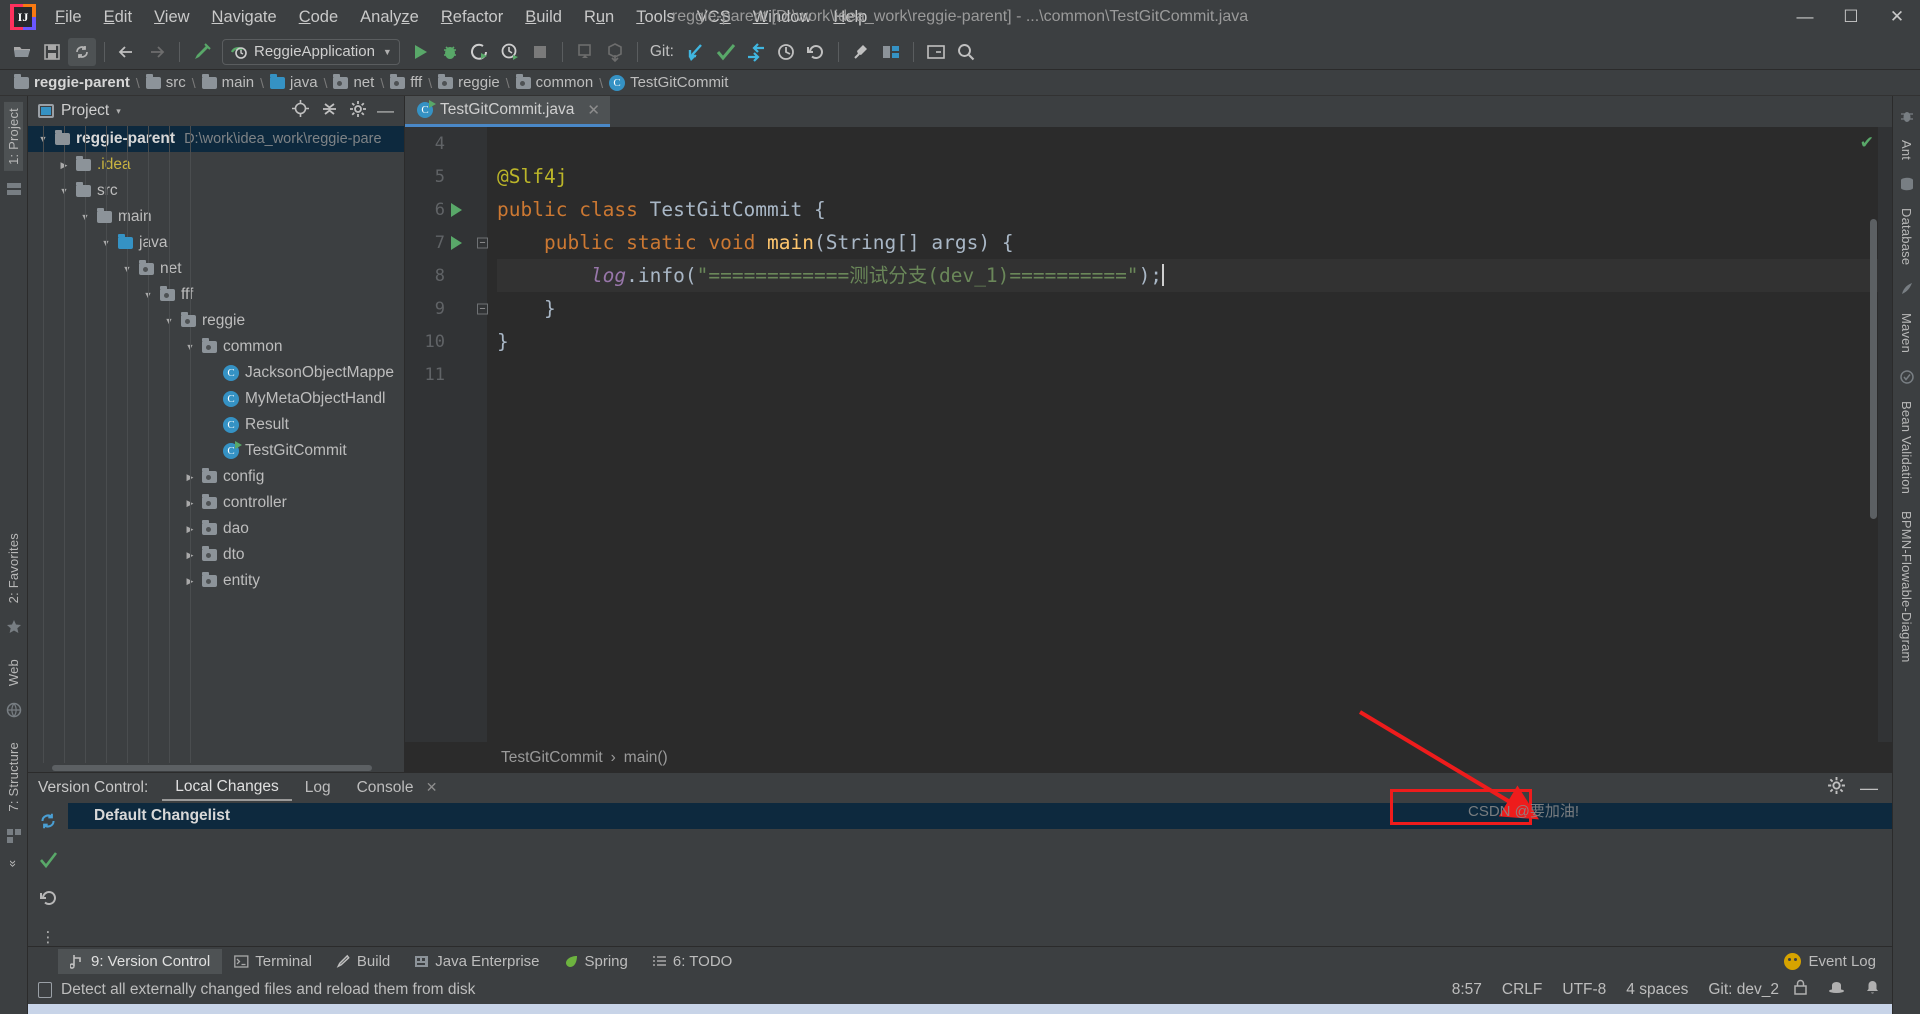 The height and width of the screenshot is (1014, 1920). Describe the element at coordinates (1907, 289) in the screenshot. I see `maven-icon` at that location.